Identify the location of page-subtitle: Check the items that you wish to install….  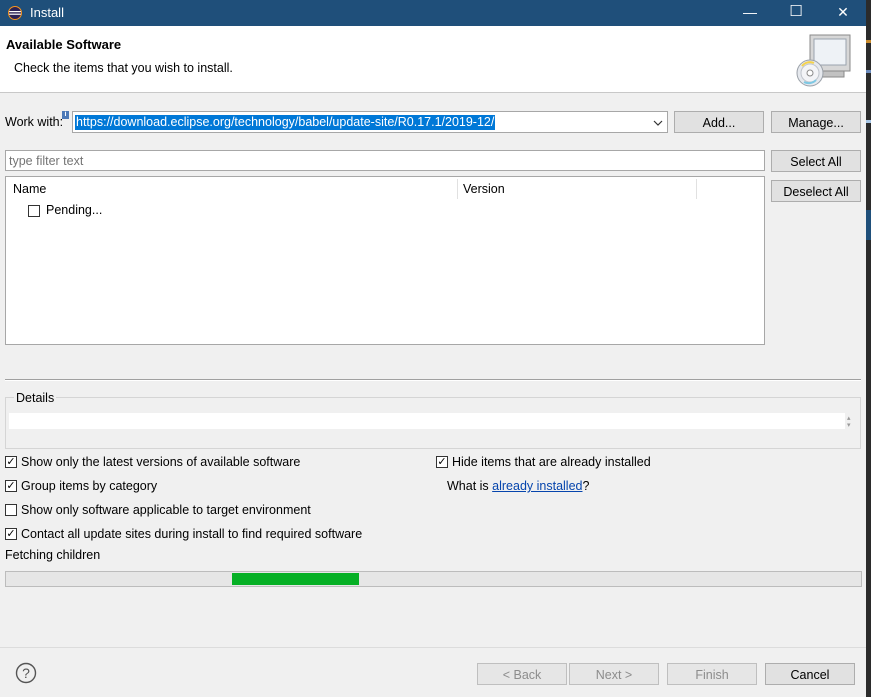
(123, 68).